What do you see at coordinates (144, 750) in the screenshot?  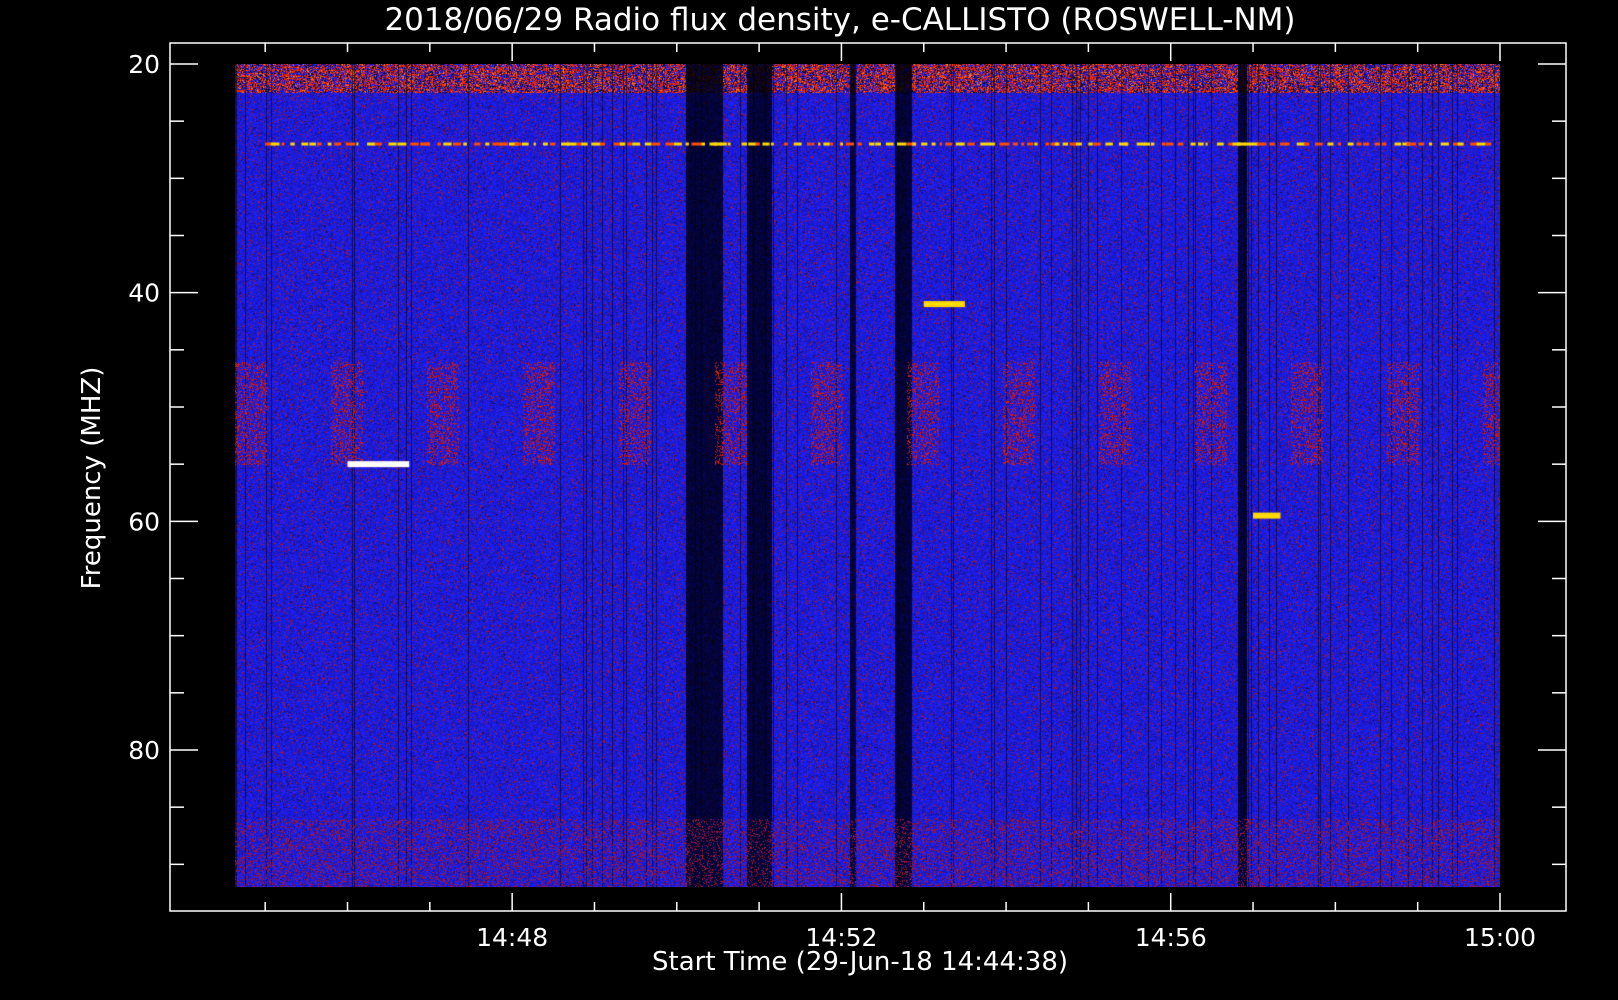 I see `y-tick-label: 80` at bounding box center [144, 750].